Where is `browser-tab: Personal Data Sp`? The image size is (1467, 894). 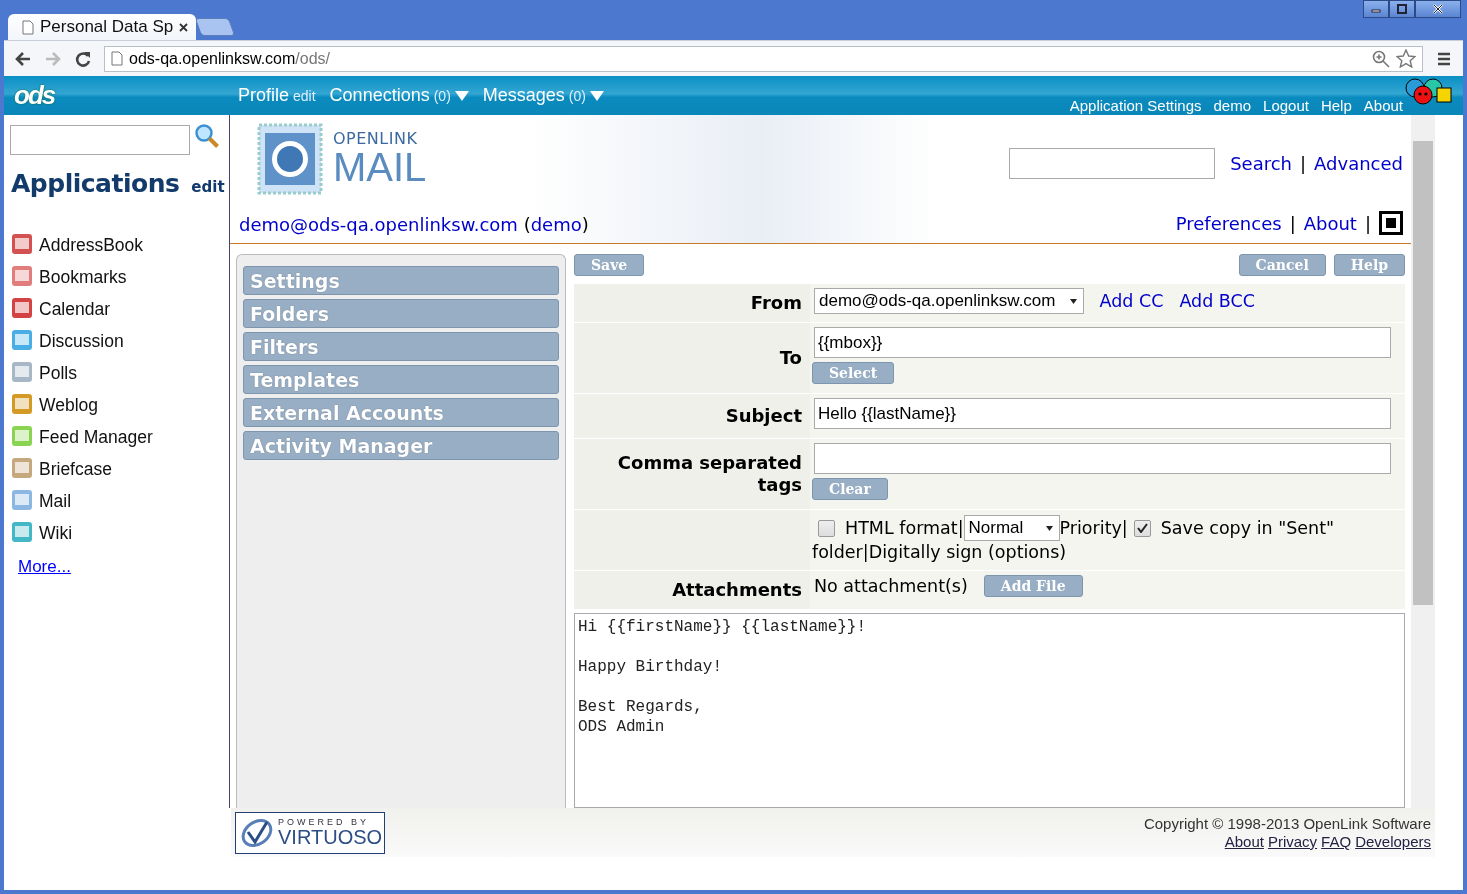
browser-tab: Personal Data Sp is located at coordinates (102, 27).